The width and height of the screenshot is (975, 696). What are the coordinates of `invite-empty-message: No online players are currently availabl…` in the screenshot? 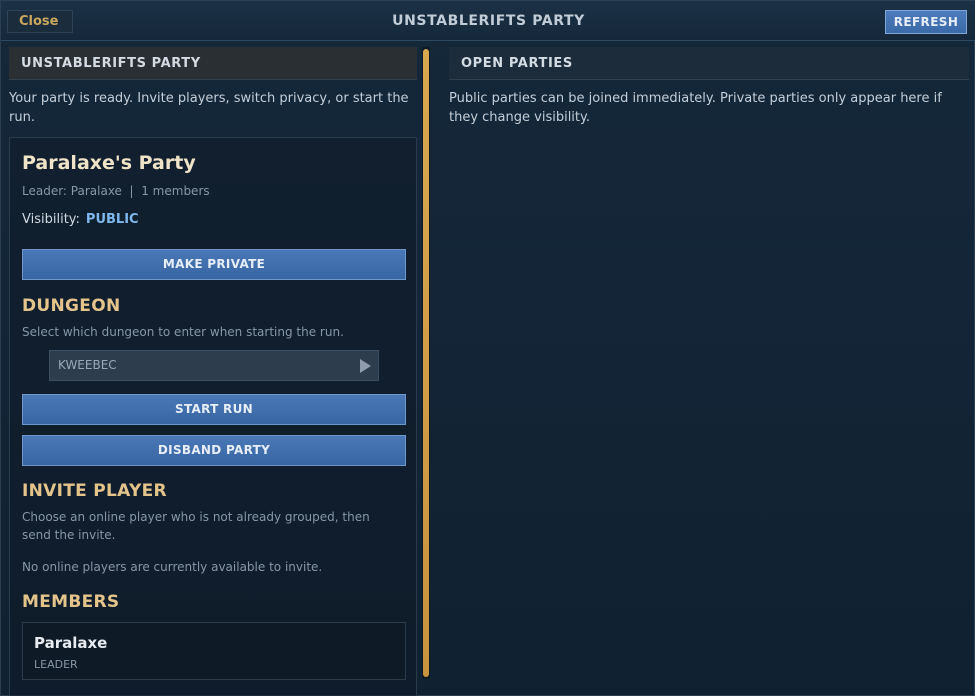 It's located at (172, 567).